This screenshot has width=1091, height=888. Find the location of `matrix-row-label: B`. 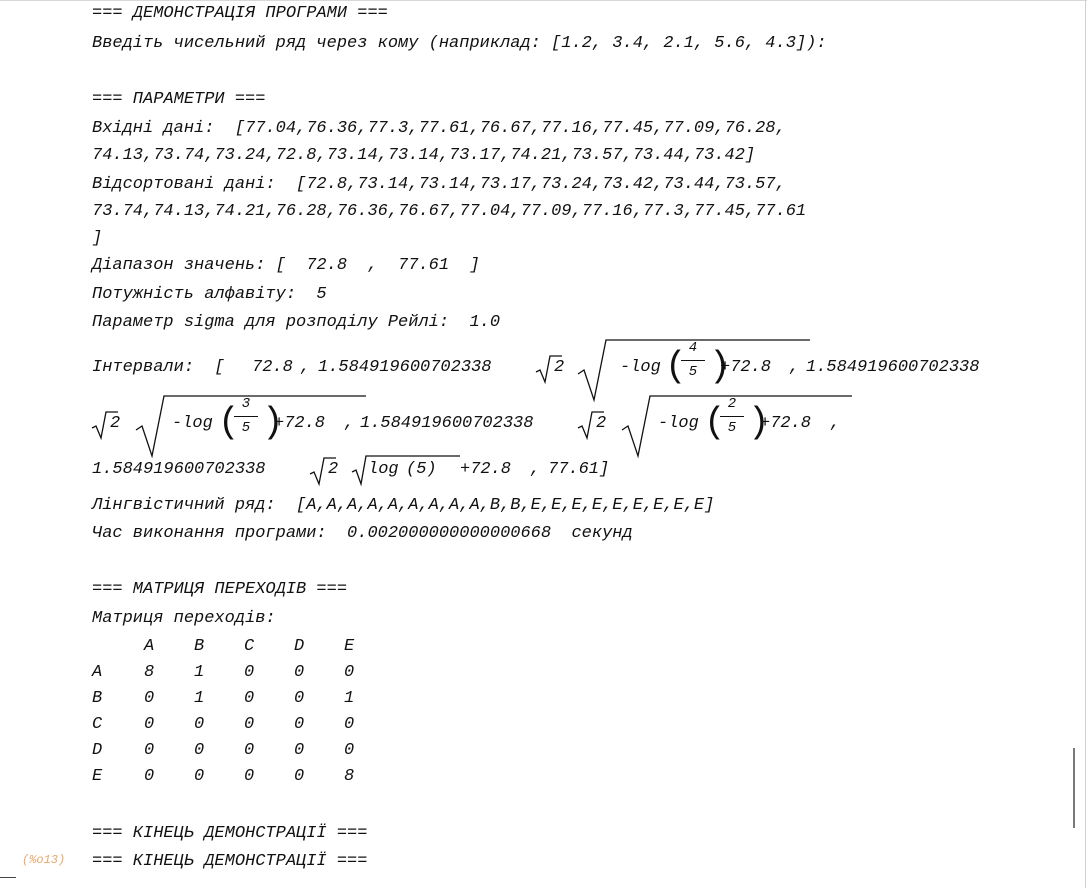

matrix-row-label: B is located at coordinates (97, 698).